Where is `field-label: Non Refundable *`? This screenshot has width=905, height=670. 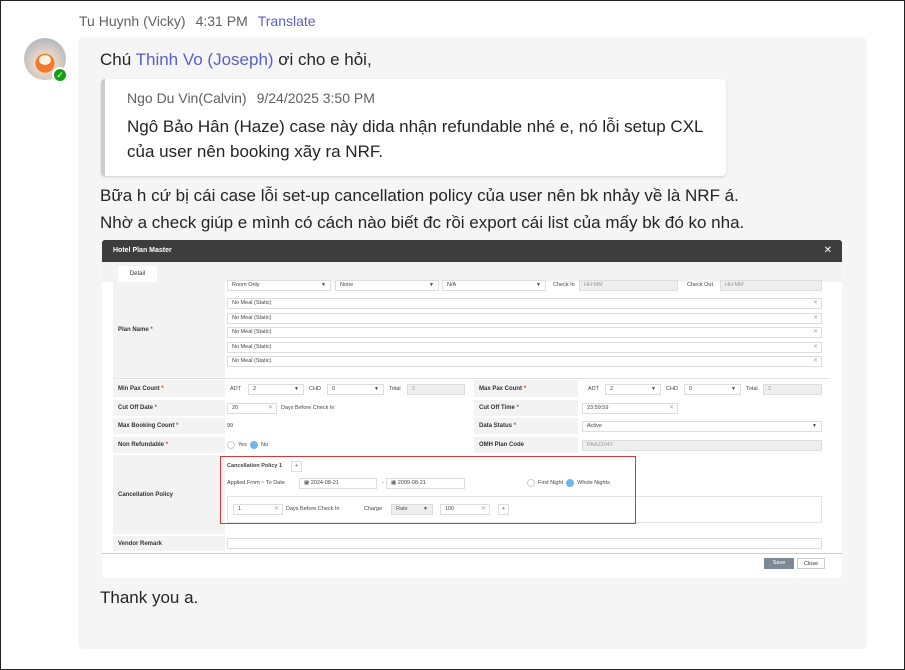 field-label: Non Refundable * is located at coordinates (169, 445).